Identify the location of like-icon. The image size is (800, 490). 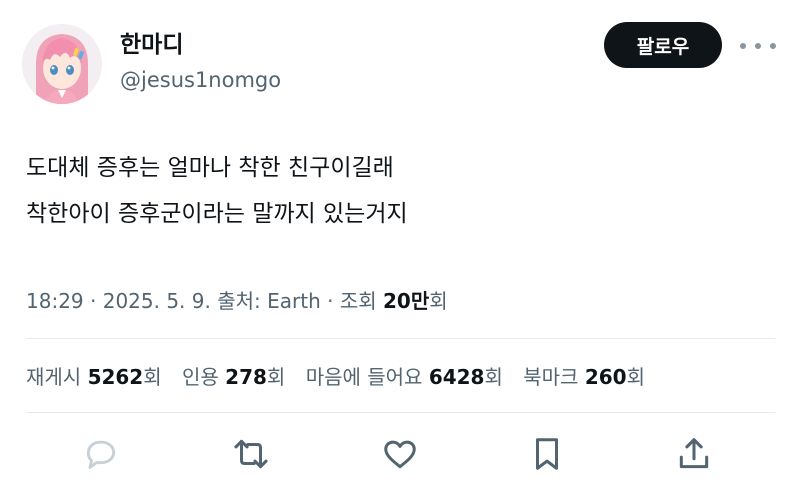
(400, 454).